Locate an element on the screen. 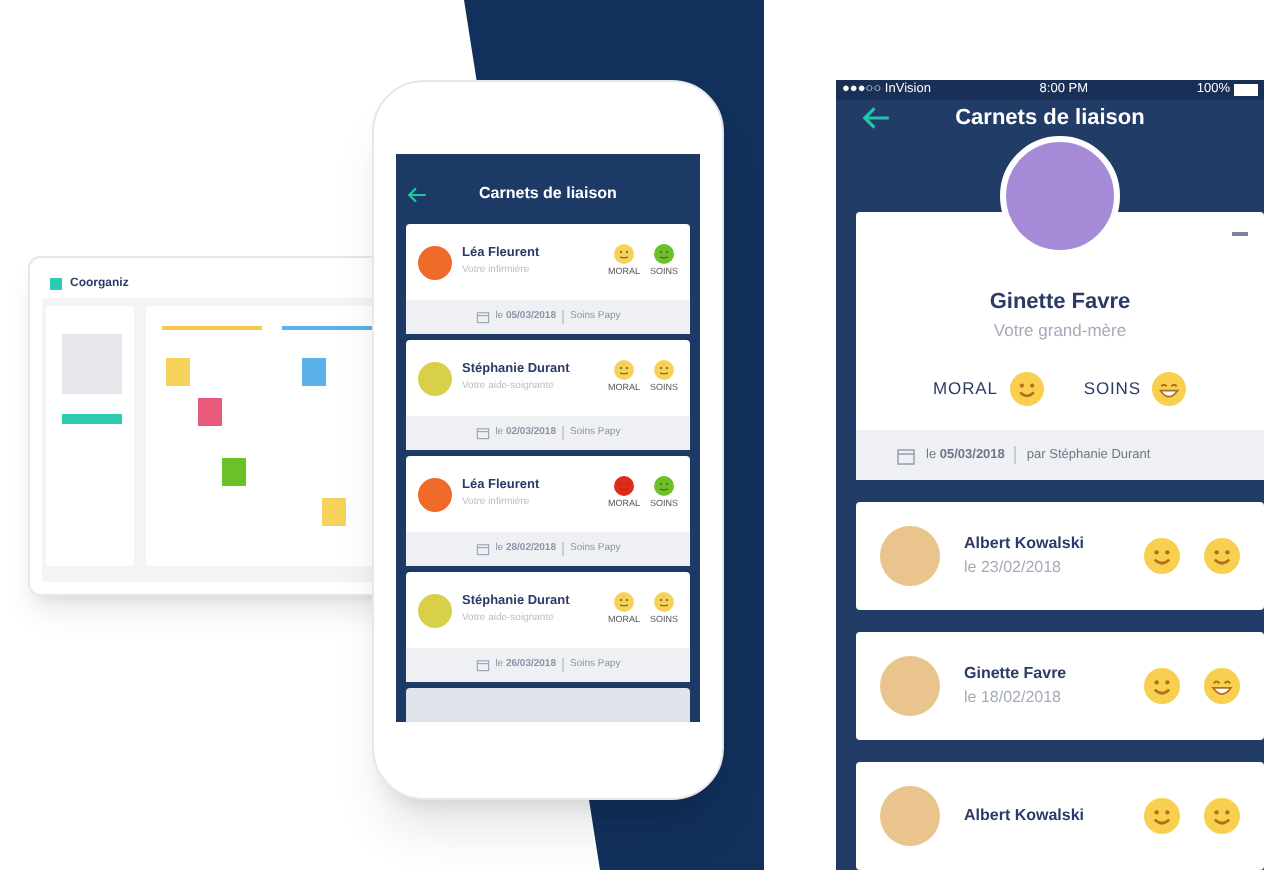  profile-relation: Votre grand-mère is located at coordinates (1060, 331).